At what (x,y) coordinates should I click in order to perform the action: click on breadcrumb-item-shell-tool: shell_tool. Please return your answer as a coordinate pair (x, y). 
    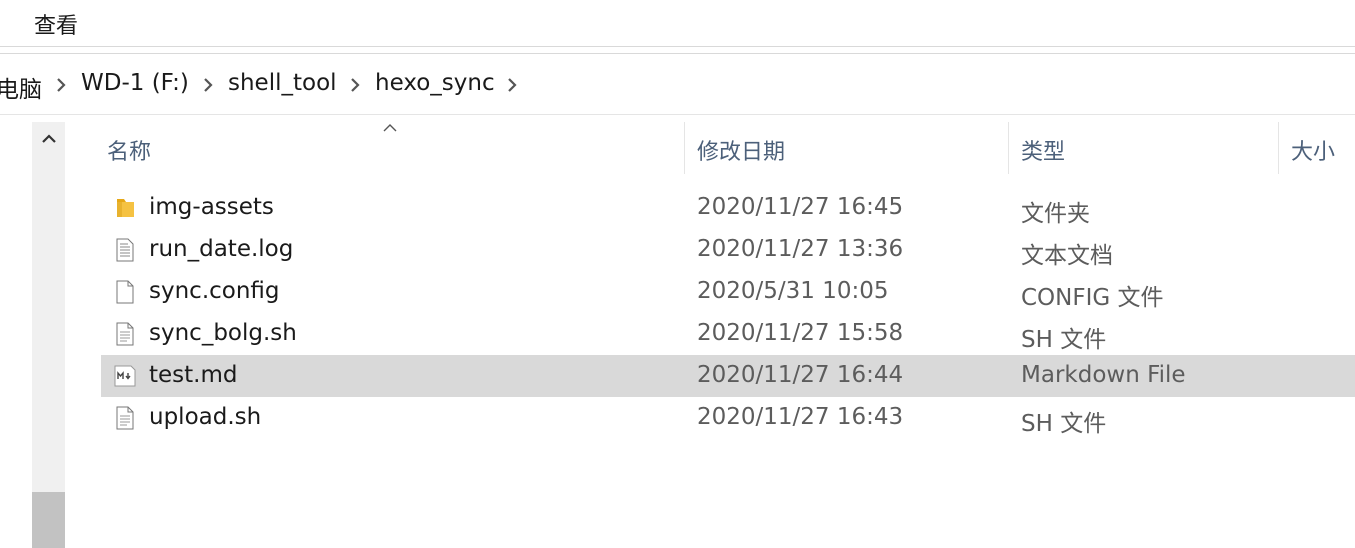
    Looking at the image, I should click on (282, 83).